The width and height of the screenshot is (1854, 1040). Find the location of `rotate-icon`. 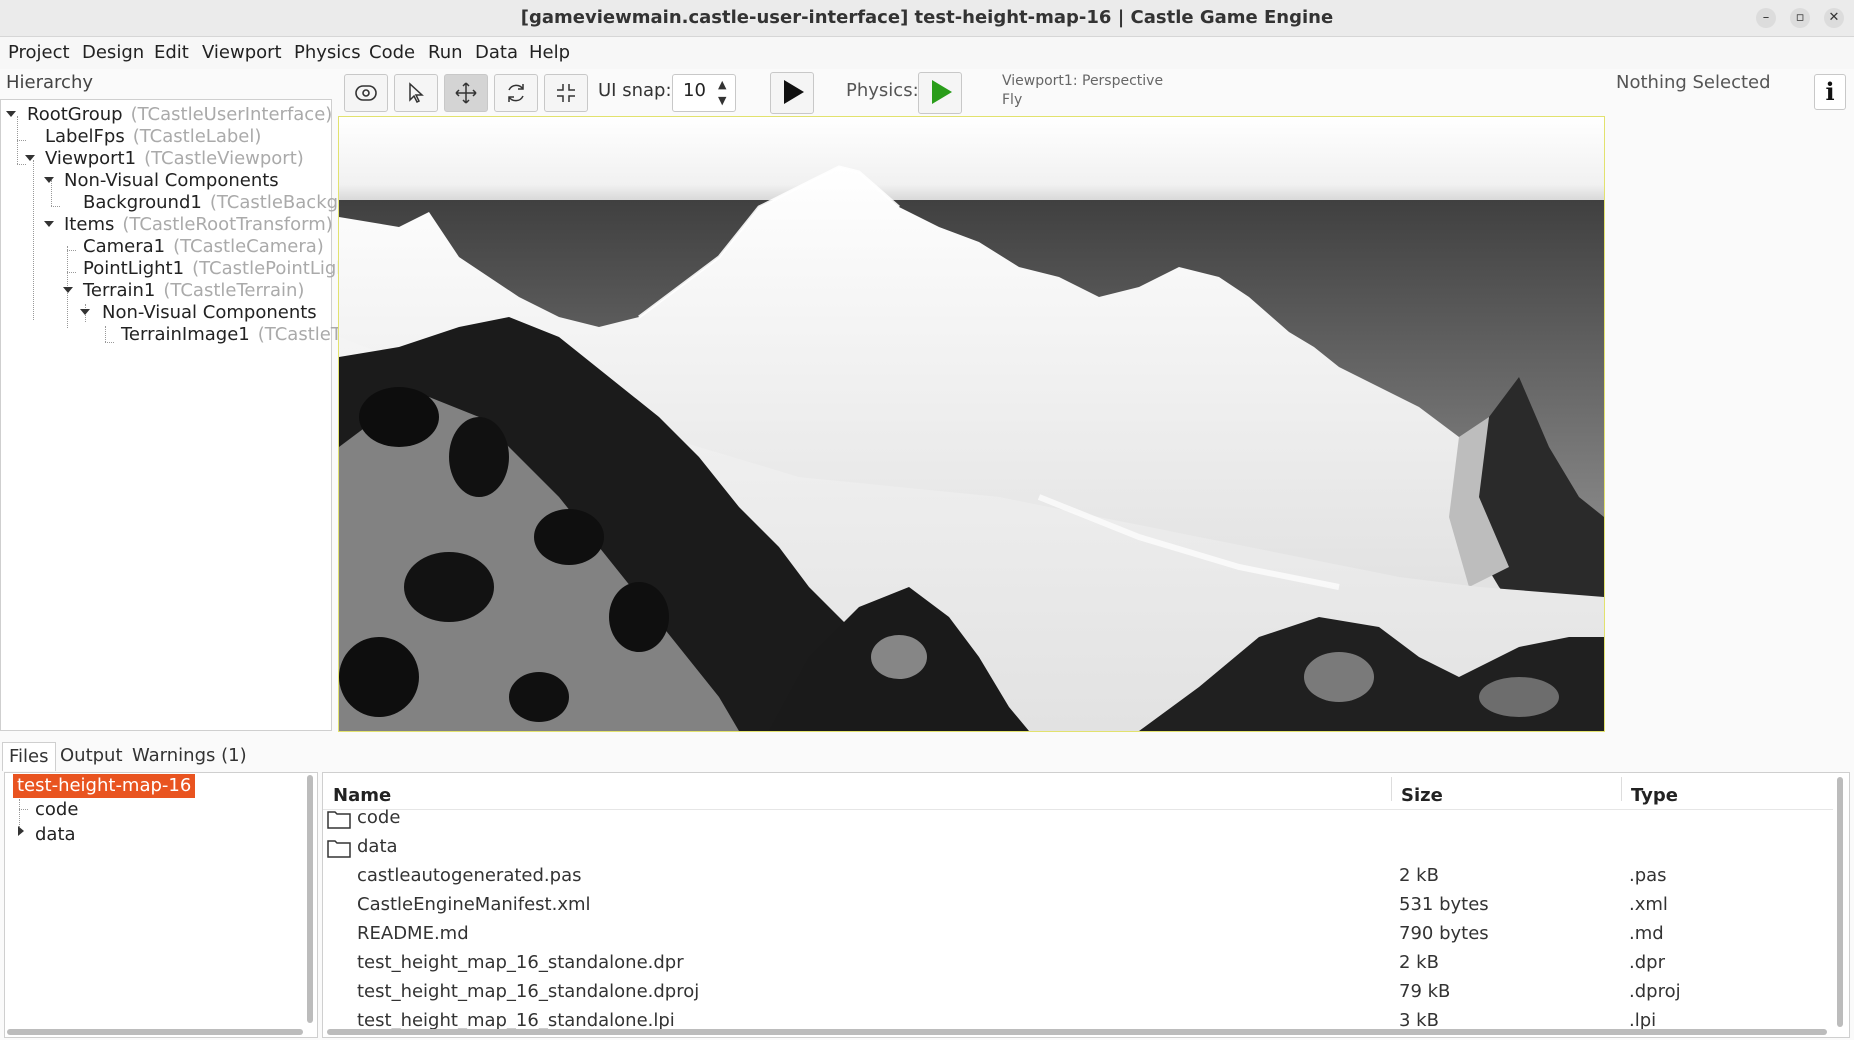

rotate-icon is located at coordinates (516, 93).